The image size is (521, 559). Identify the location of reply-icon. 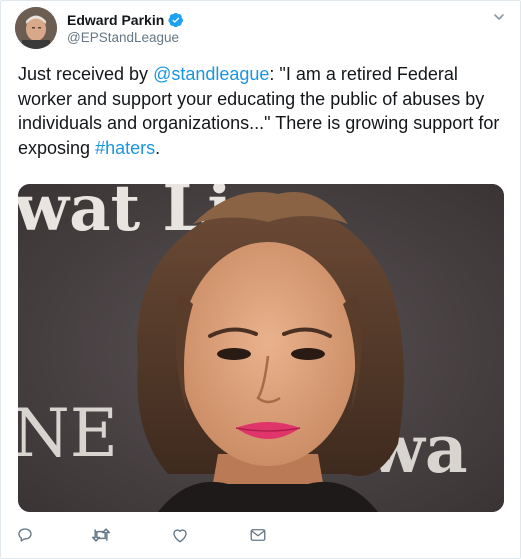
(25, 535).